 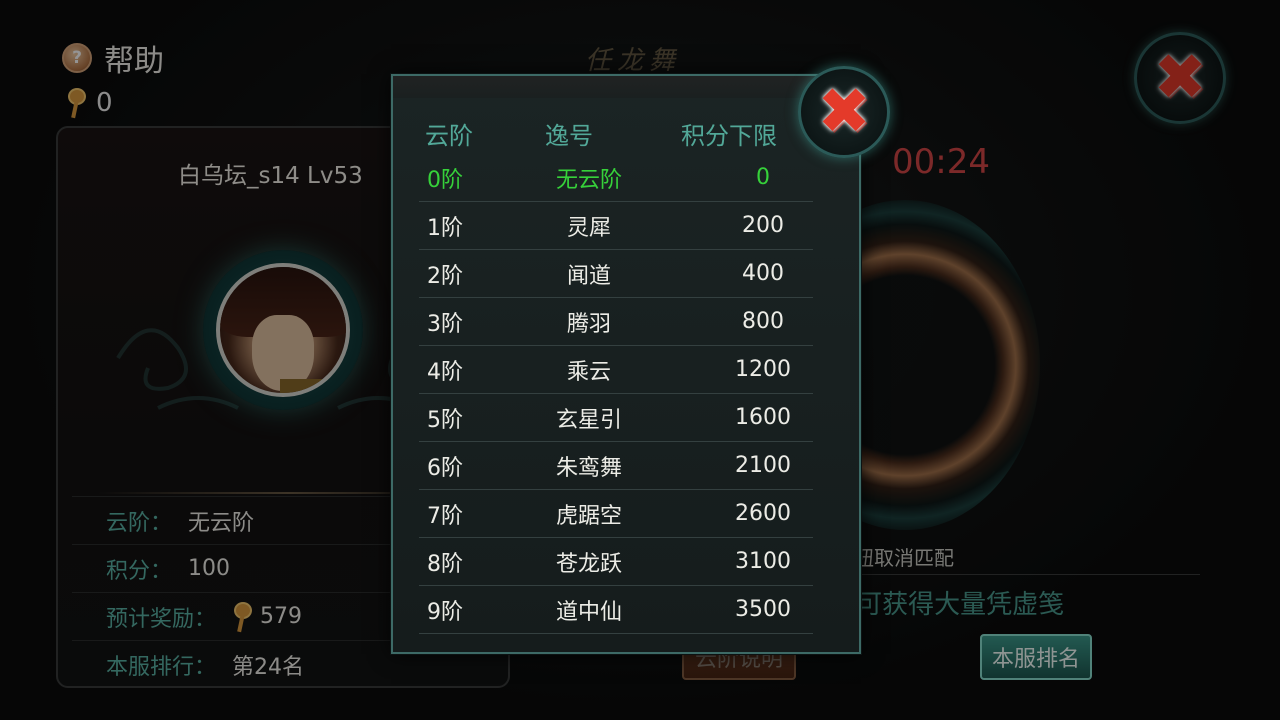 What do you see at coordinates (445, 420) in the screenshot?
I see `tier-cell: 5阶` at bounding box center [445, 420].